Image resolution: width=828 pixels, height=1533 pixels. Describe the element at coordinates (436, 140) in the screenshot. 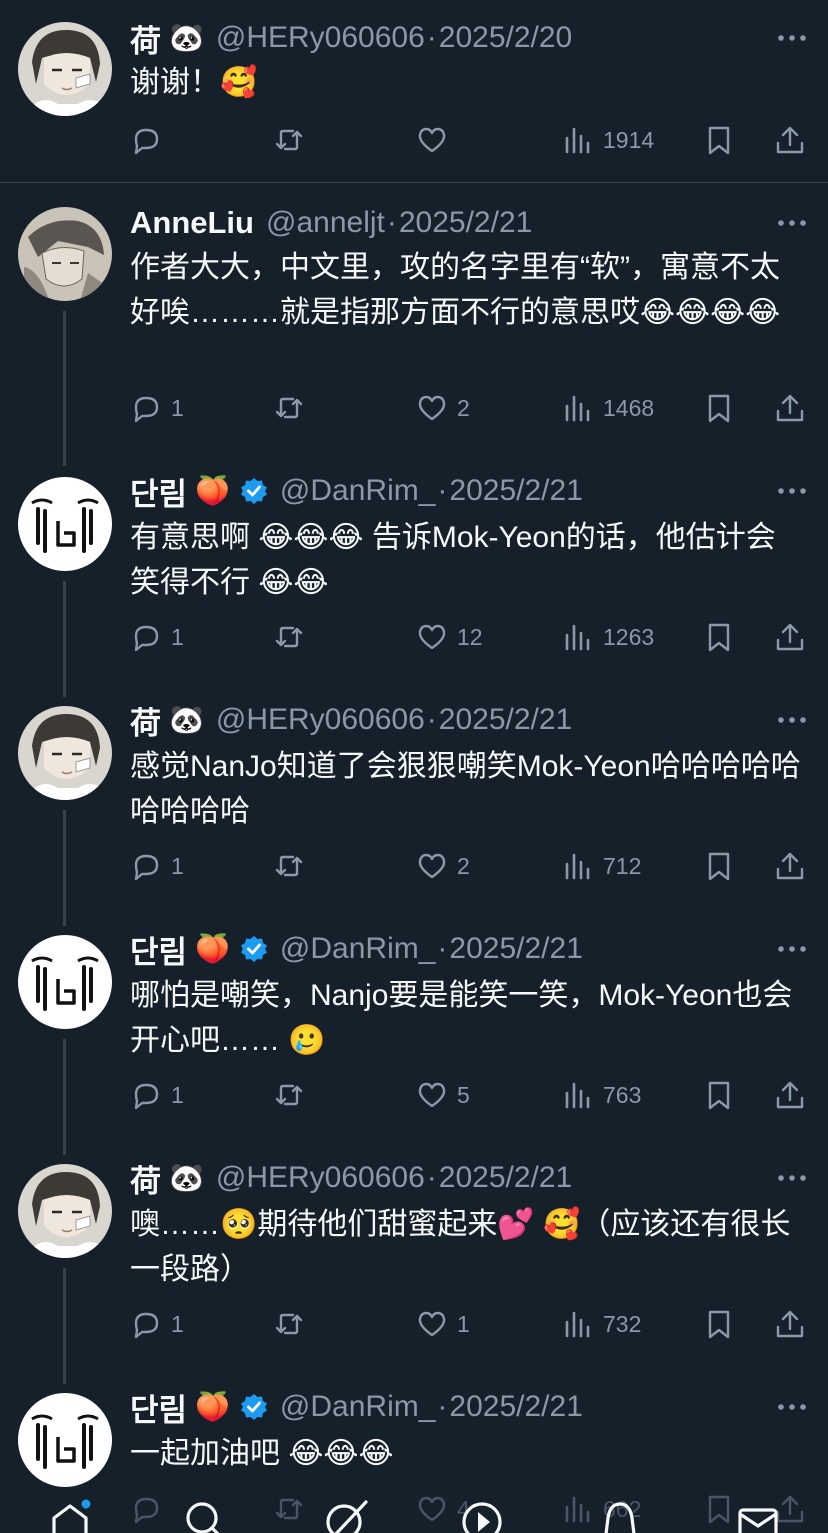

I see `like-button` at that location.